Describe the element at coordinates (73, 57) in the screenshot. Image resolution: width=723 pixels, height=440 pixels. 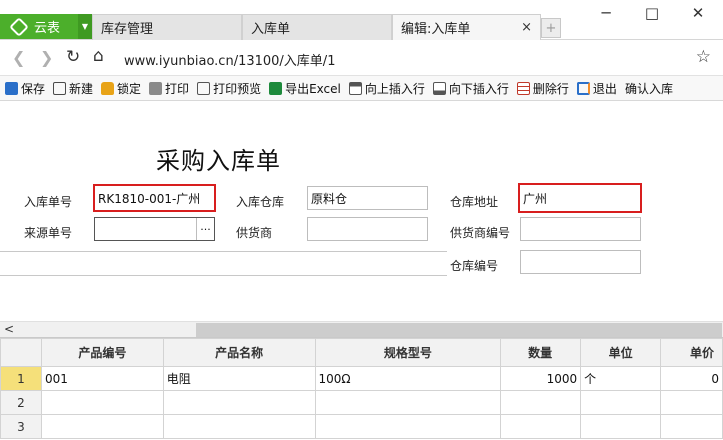
I see `reload-icon: ↻` at that location.